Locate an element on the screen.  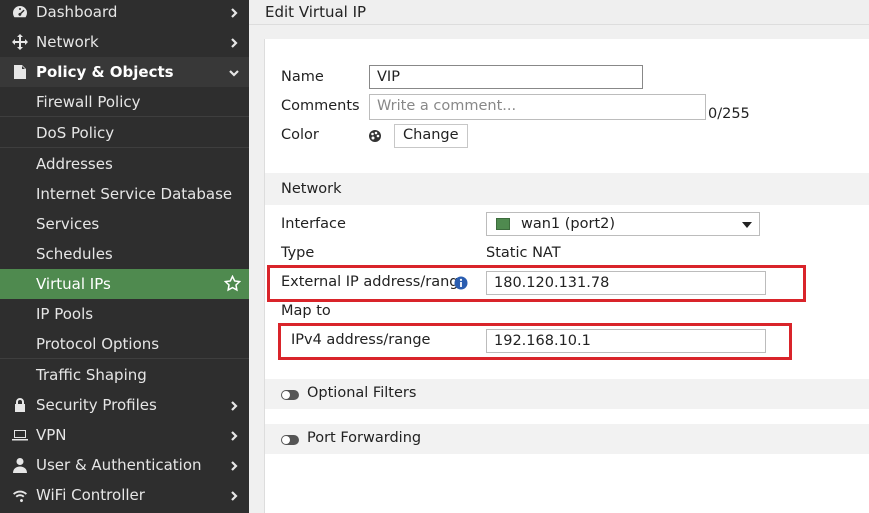
sidebar-item-services: Services is located at coordinates (124, 224).